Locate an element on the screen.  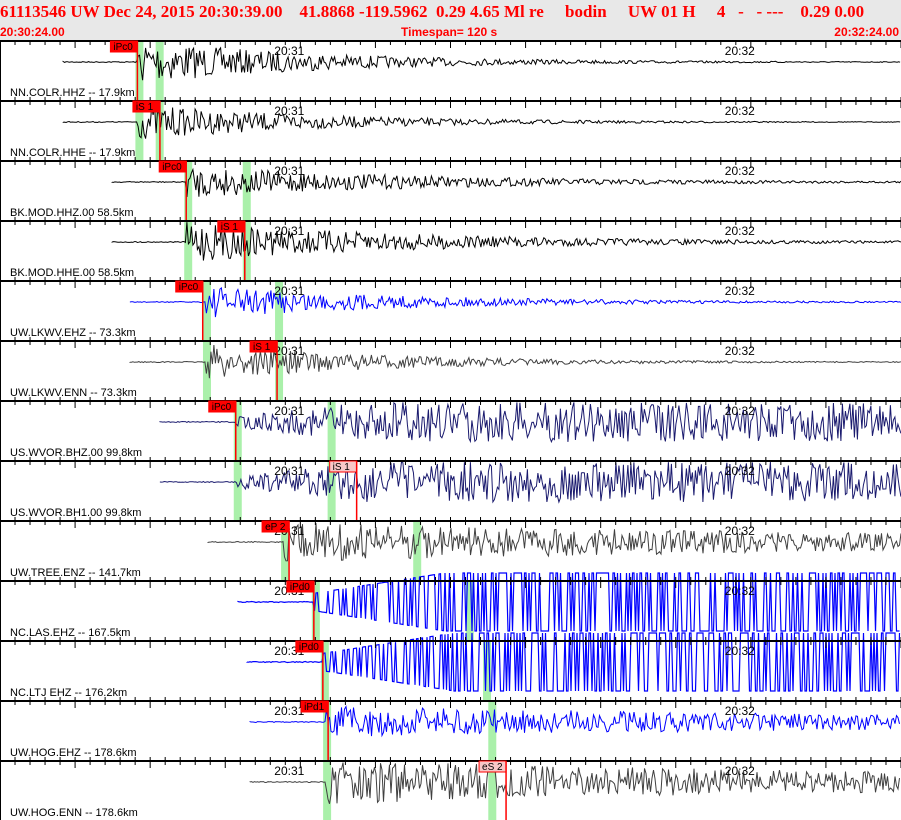
channel-label: NC.LAS.EHZ -- 167.5km is located at coordinates (70, 633).